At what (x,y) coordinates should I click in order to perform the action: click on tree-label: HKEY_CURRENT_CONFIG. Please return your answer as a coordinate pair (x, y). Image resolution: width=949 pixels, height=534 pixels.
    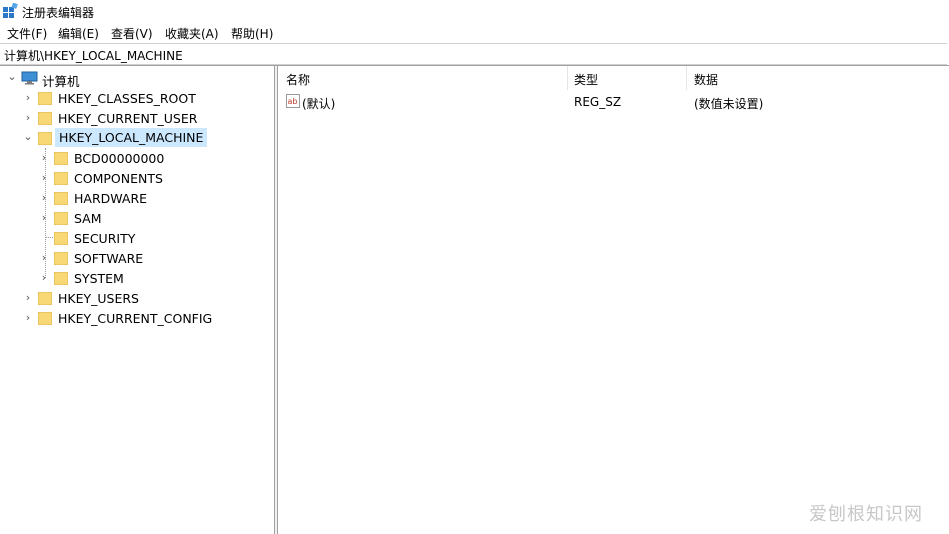
    Looking at the image, I should click on (135, 318).